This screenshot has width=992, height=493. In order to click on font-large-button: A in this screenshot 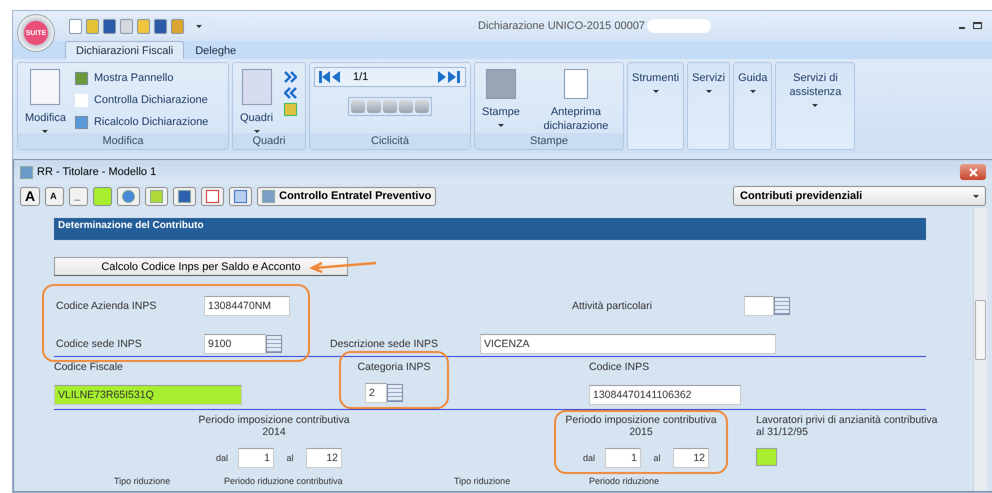, I will do `click(30, 196)`.